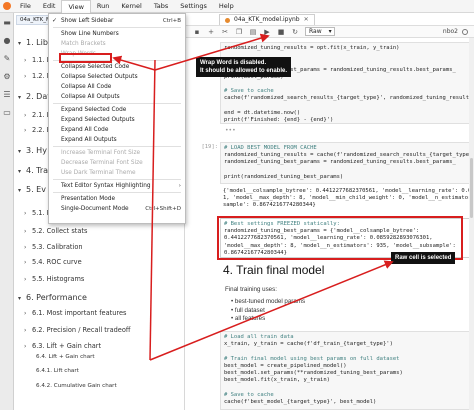 This screenshot has height=410, width=474. Describe the element at coordinates (33, 170) in the screenshot. I see `toc-item: ▾ 4. Tra` at that location.